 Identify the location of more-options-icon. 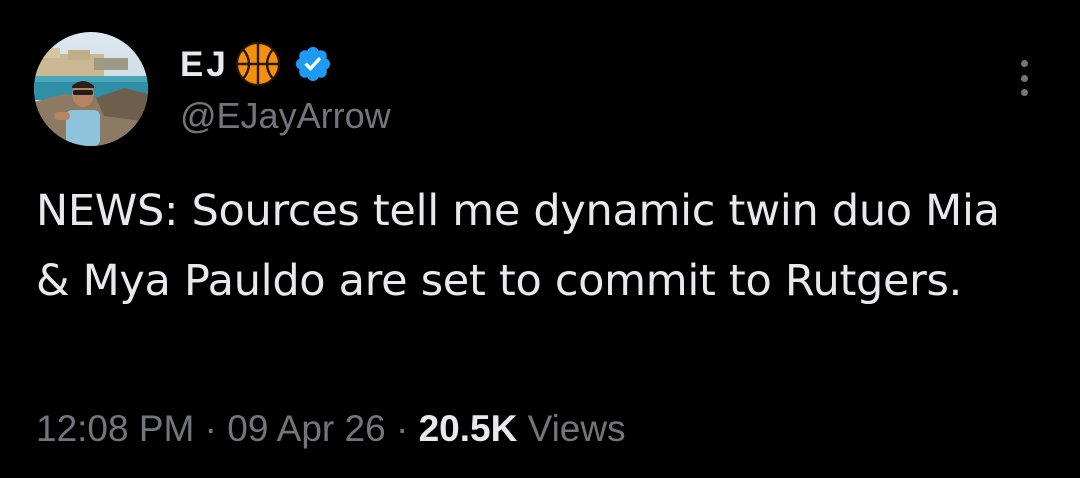
(1024, 78).